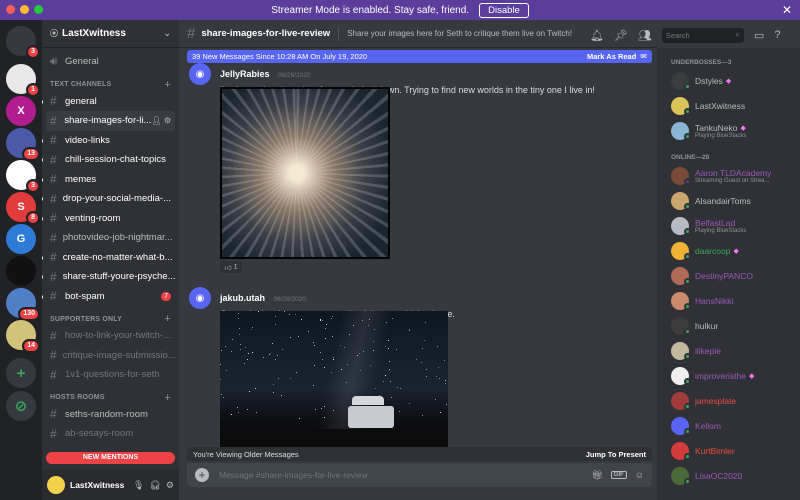  Describe the element at coordinates (611, 56) in the screenshot. I see `mark-as-read-button: Mark As Read` at that location.